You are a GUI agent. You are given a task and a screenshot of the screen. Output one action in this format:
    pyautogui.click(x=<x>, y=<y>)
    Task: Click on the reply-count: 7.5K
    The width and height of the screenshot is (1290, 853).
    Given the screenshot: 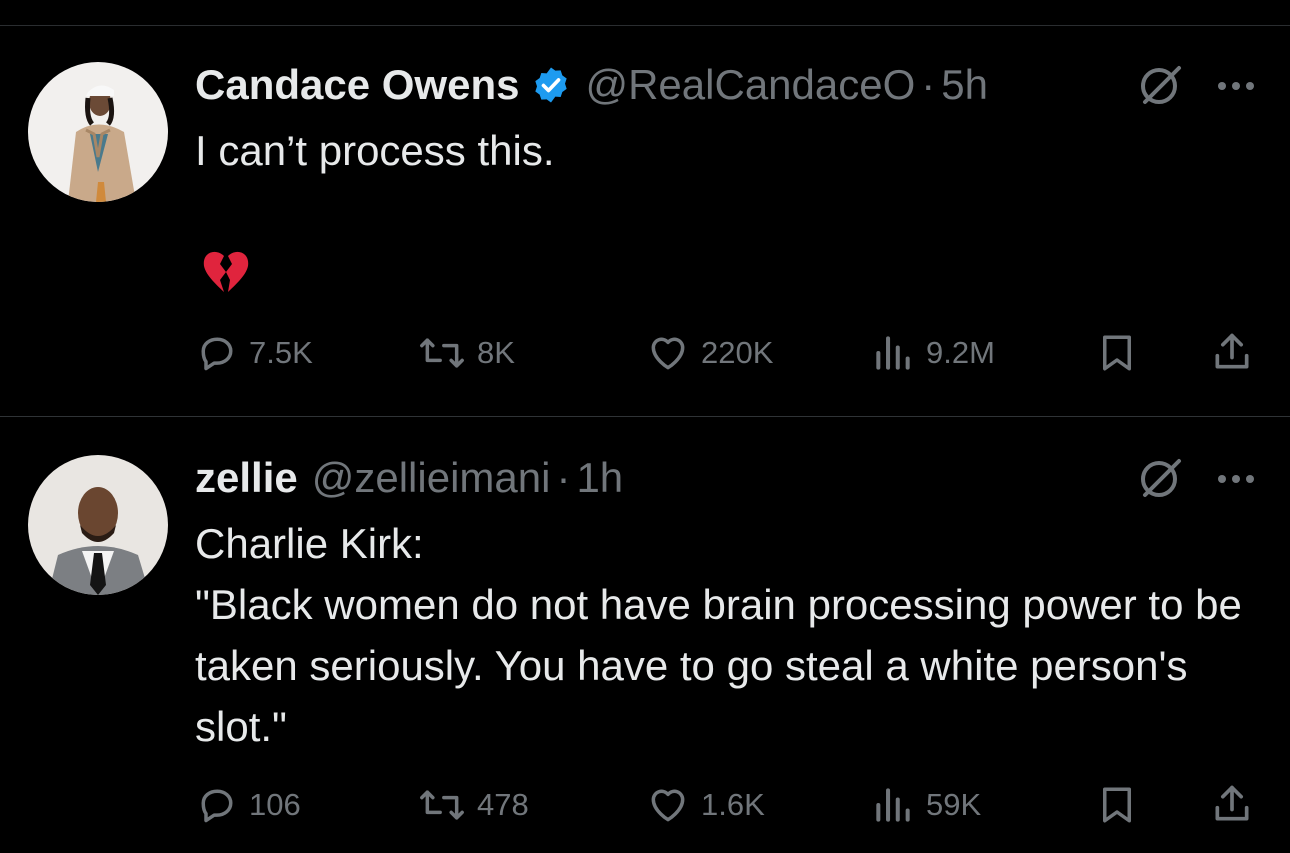 What is the action you would take?
    pyautogui.click(x=281, y=352)
    